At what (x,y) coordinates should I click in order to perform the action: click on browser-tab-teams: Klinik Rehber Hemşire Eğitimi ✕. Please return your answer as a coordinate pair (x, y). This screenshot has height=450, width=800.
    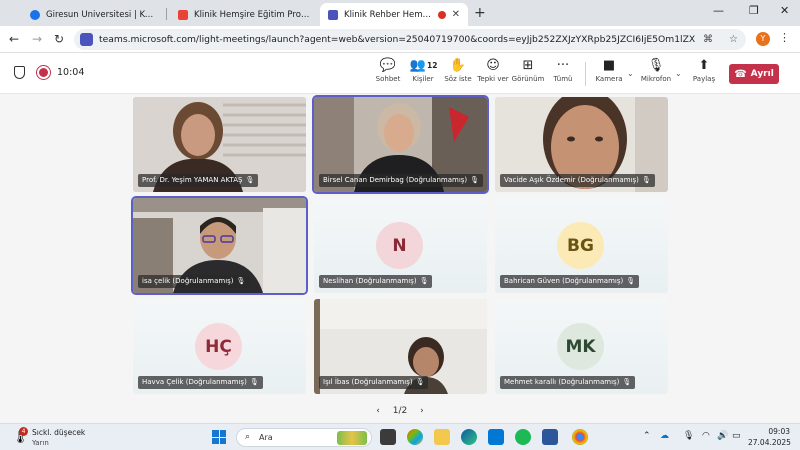
    Looking at the image, I should click on (394, 14).